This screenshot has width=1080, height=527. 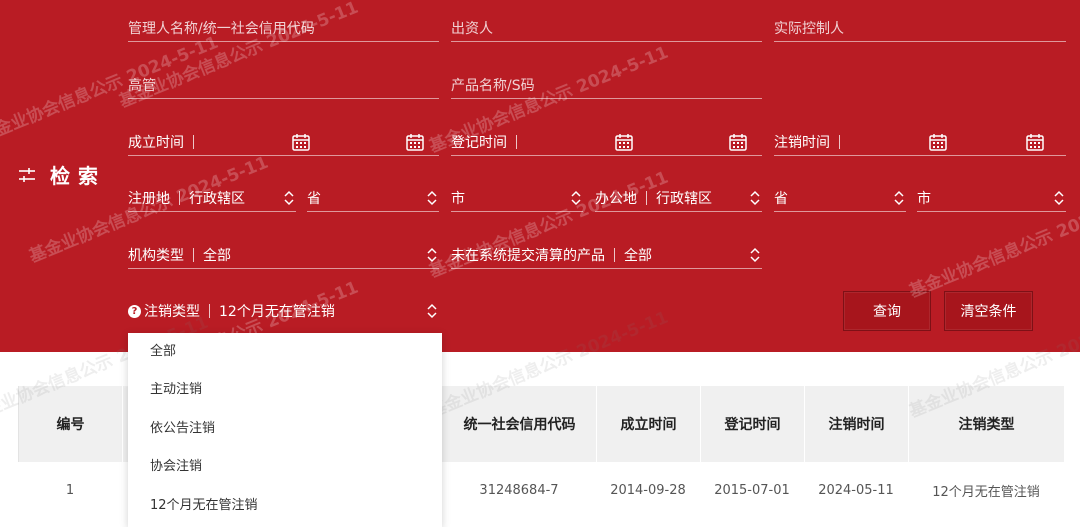 What do you see at coordinates (519, 490) in the screenshot?
I see `cell-credit-code: 31248684-7` at bounding box center [519, 490].